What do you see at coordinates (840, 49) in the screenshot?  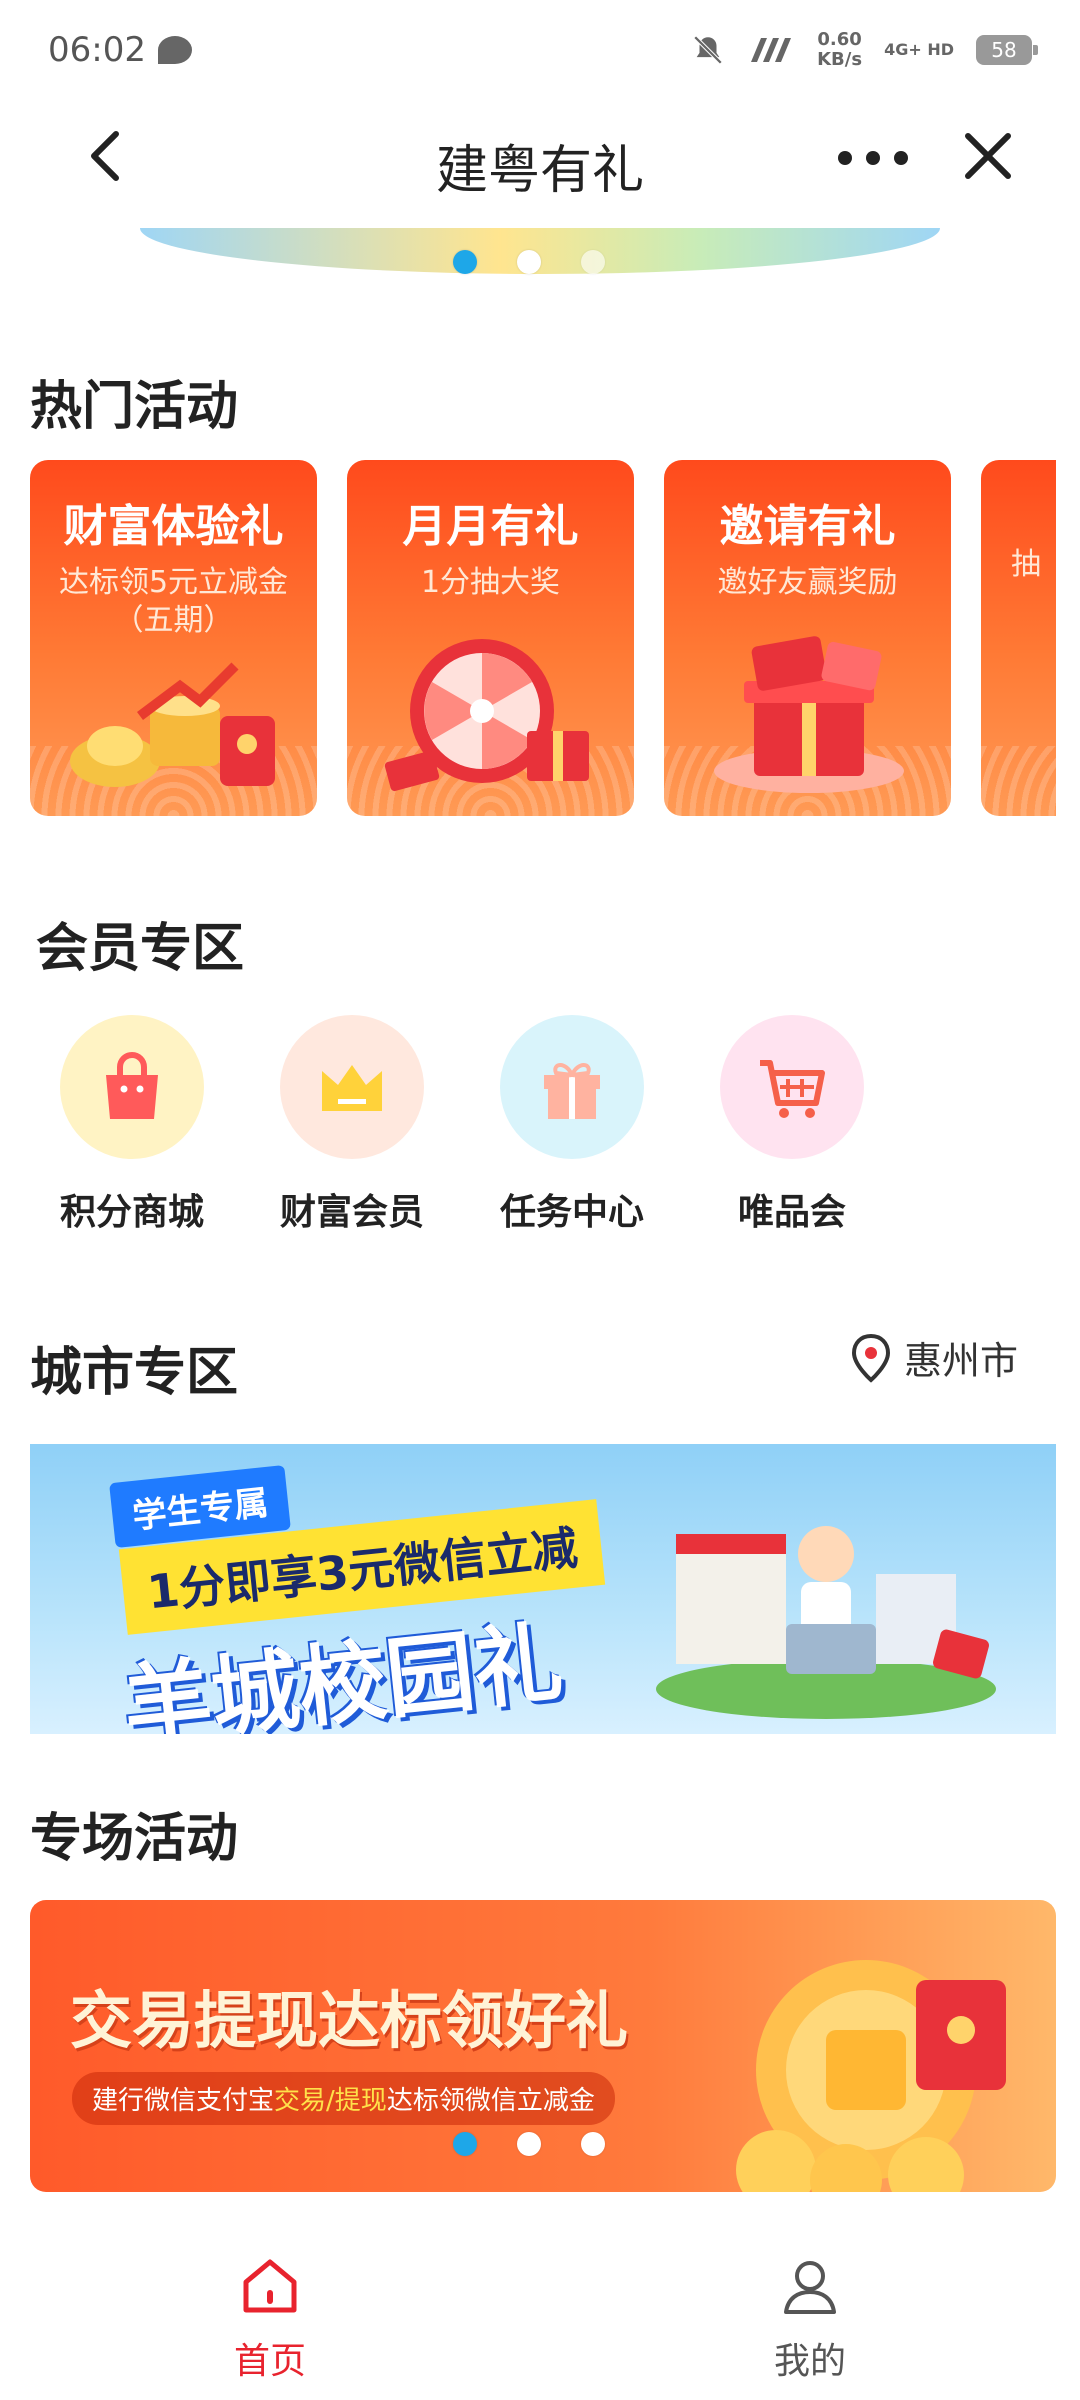 I see `network-speed: 0.60 KB/s` at bounding box center [840, 49].